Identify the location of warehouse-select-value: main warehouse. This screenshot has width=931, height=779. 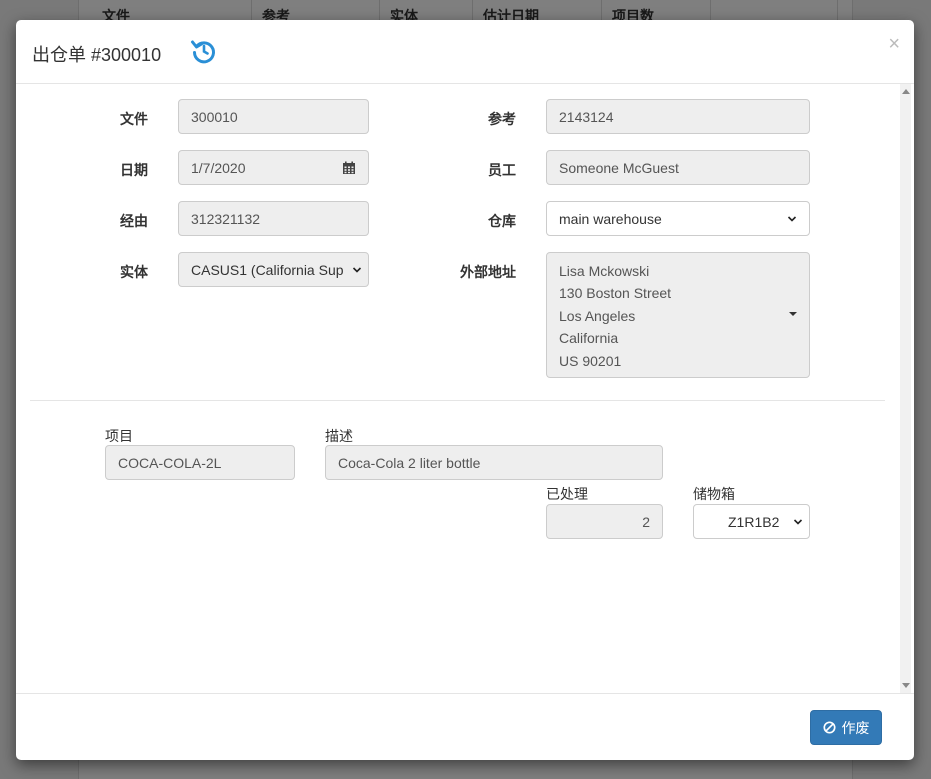
(610, 218).